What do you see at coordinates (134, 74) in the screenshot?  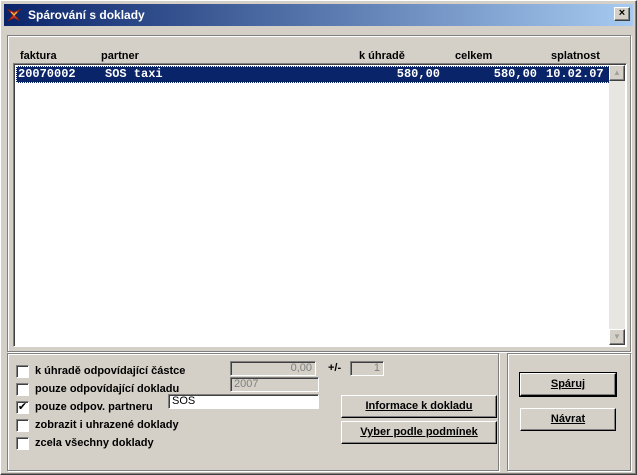 I see `cell-partner: SOS taxi` at bounding box center [134, 74].